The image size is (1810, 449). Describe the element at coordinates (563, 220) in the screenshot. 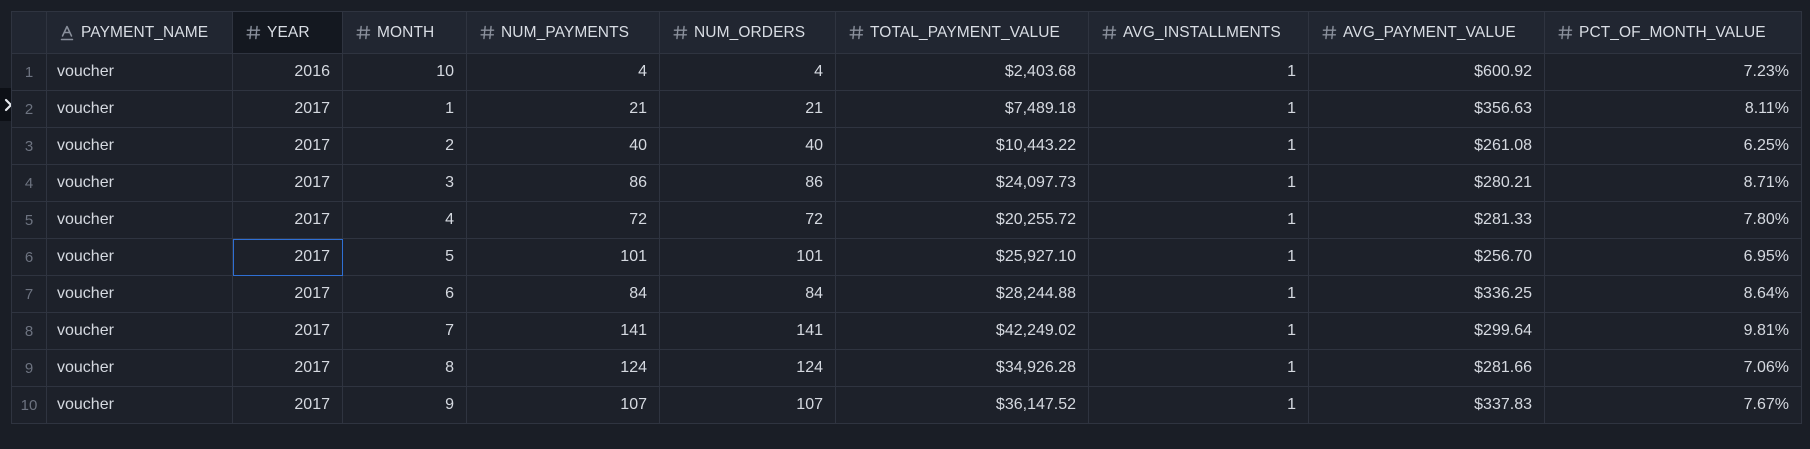

I see `cell-num-payments: 72` at that location.